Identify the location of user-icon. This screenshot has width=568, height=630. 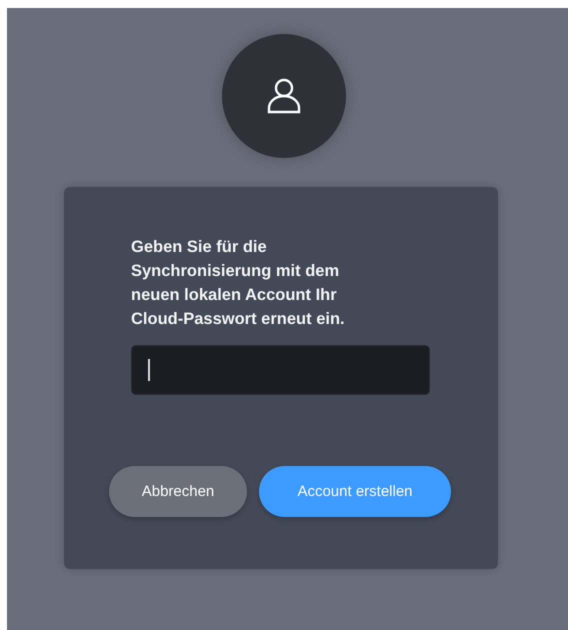
(284, 96).